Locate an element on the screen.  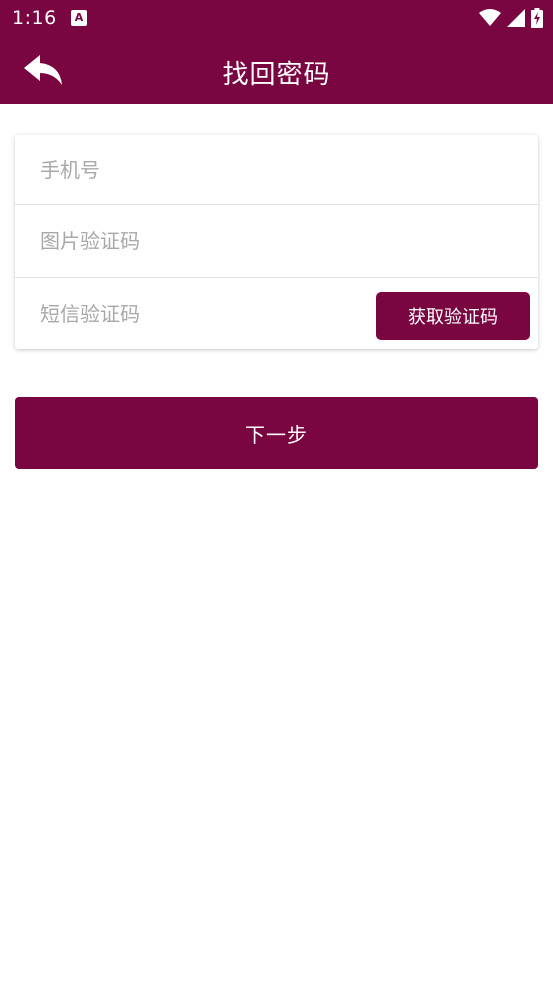
image-code-input is located at coordinates (280, 241).